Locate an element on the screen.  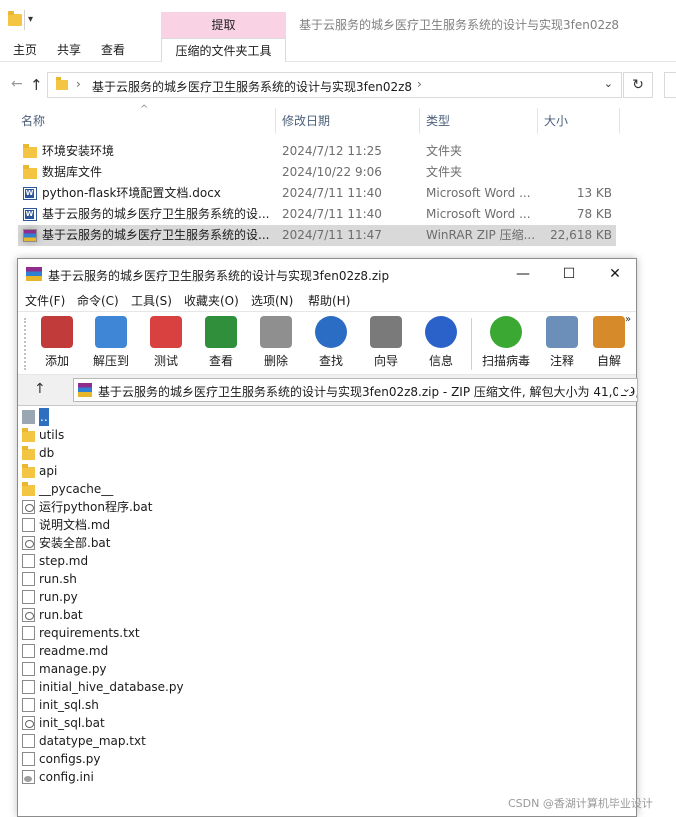
wizard-wand-icon is located at coordinates (386, 332).